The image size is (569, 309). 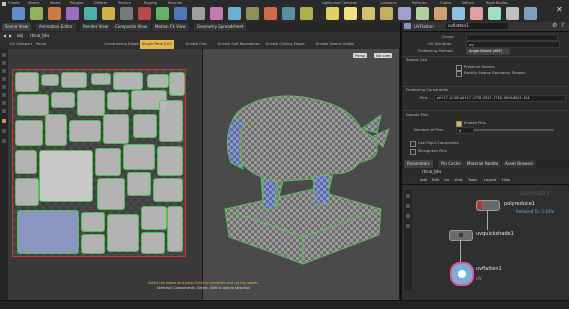 What do you see at coordinates (368, 13) in the screenshot?
I see `spot-light-icon` at bounding box center [368, 13].